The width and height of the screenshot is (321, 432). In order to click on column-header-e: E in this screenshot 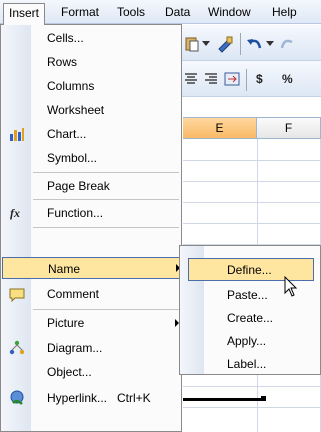, I will do `click(220, 128)`.